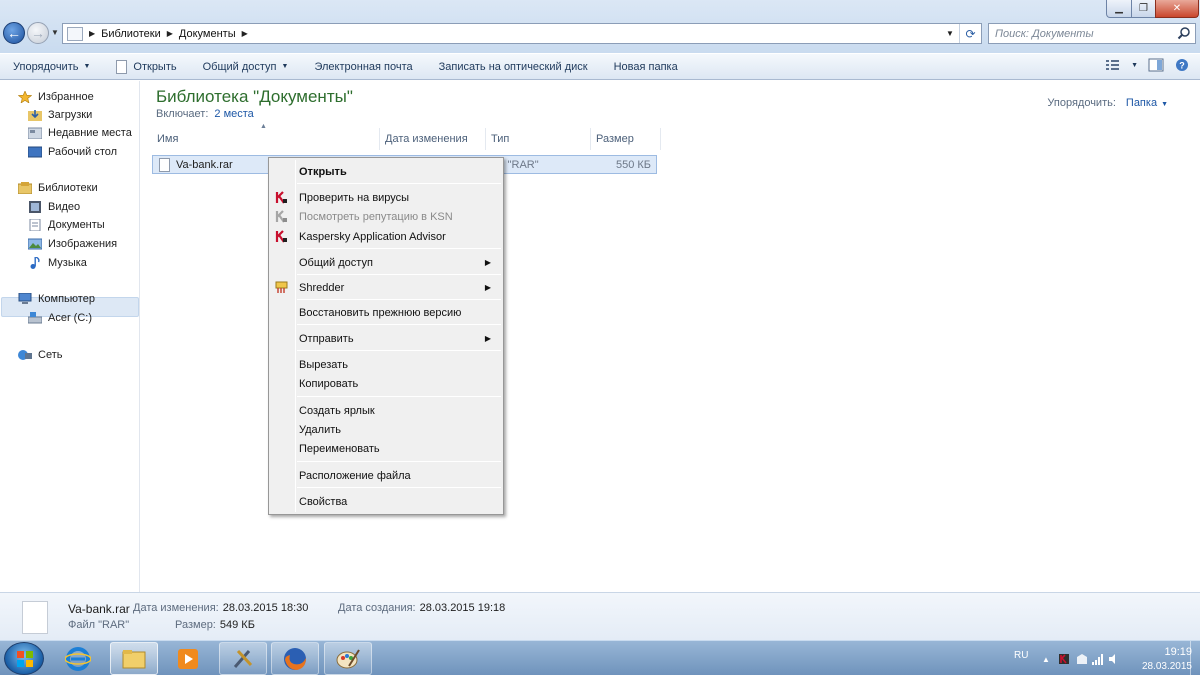 Image resolution: width=1200 pixels, height=675 pixels. What do you see at coordinates (243, 658) in the screenshot?
I see `taskbar-app-tools` at bounding box center [243, 658].